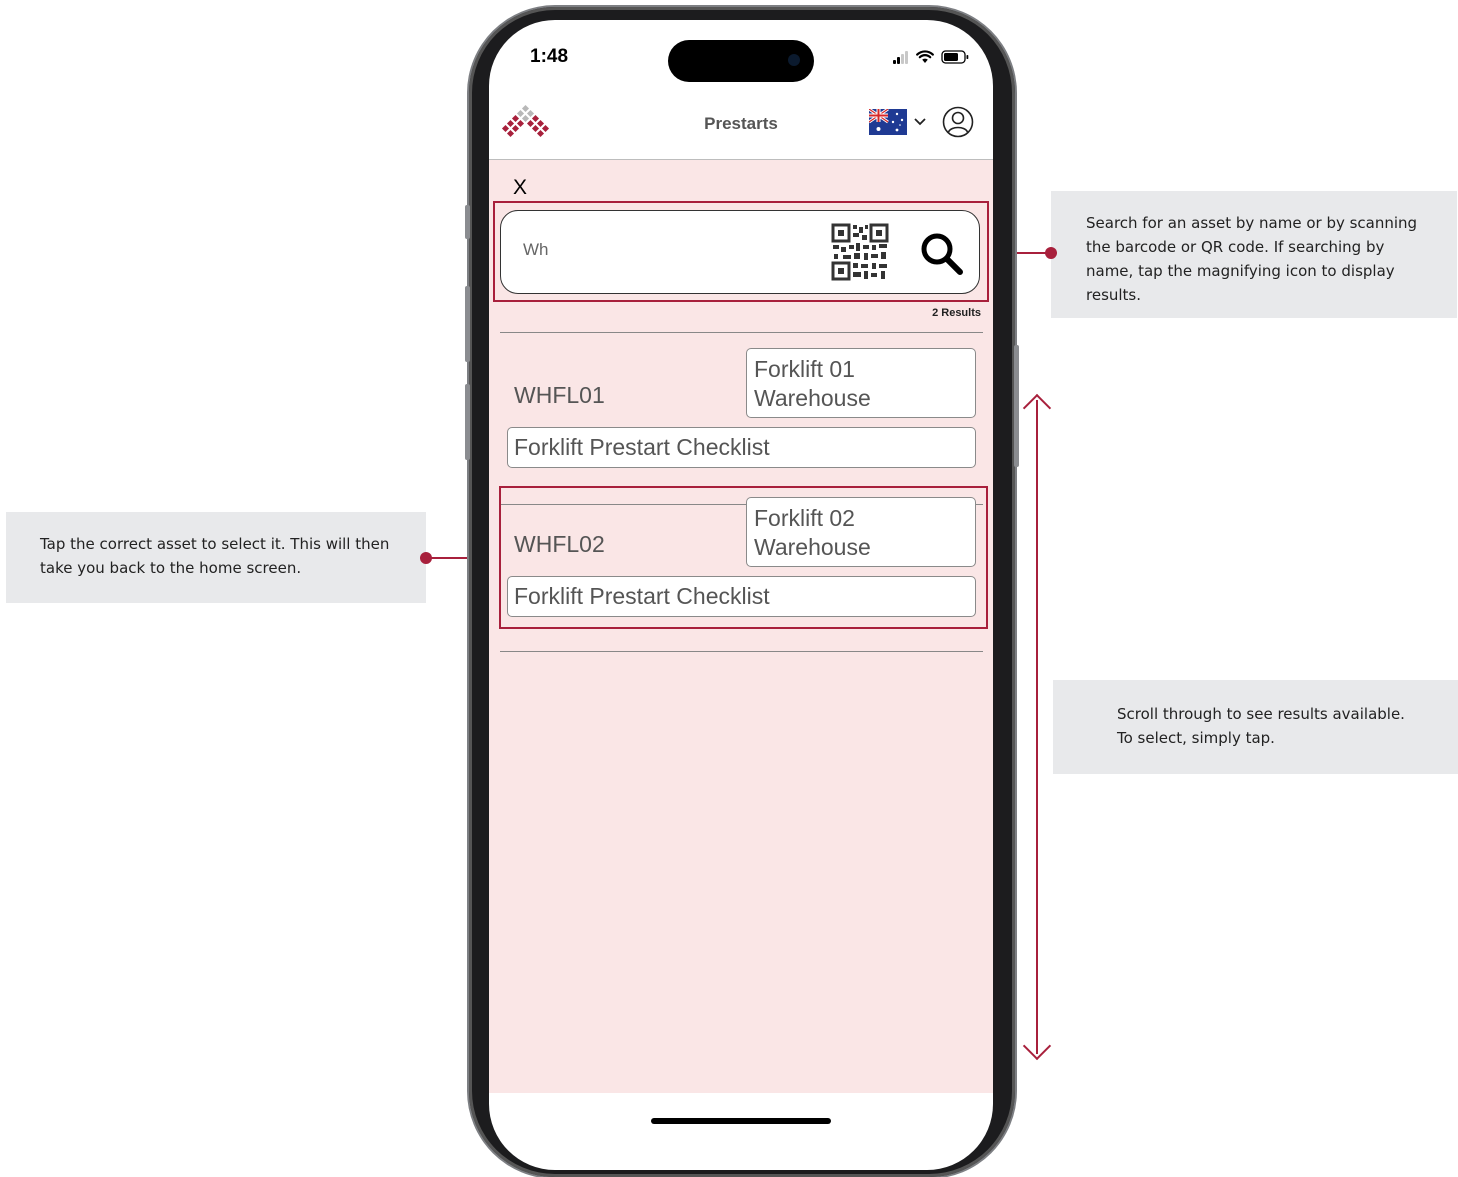 The image size is (1458, 1177). What do you see at coordinates (861, 383) in the screenshot?
I see `asset-name: Forklift 01 Warehouse` at bounding box center [861, 383].